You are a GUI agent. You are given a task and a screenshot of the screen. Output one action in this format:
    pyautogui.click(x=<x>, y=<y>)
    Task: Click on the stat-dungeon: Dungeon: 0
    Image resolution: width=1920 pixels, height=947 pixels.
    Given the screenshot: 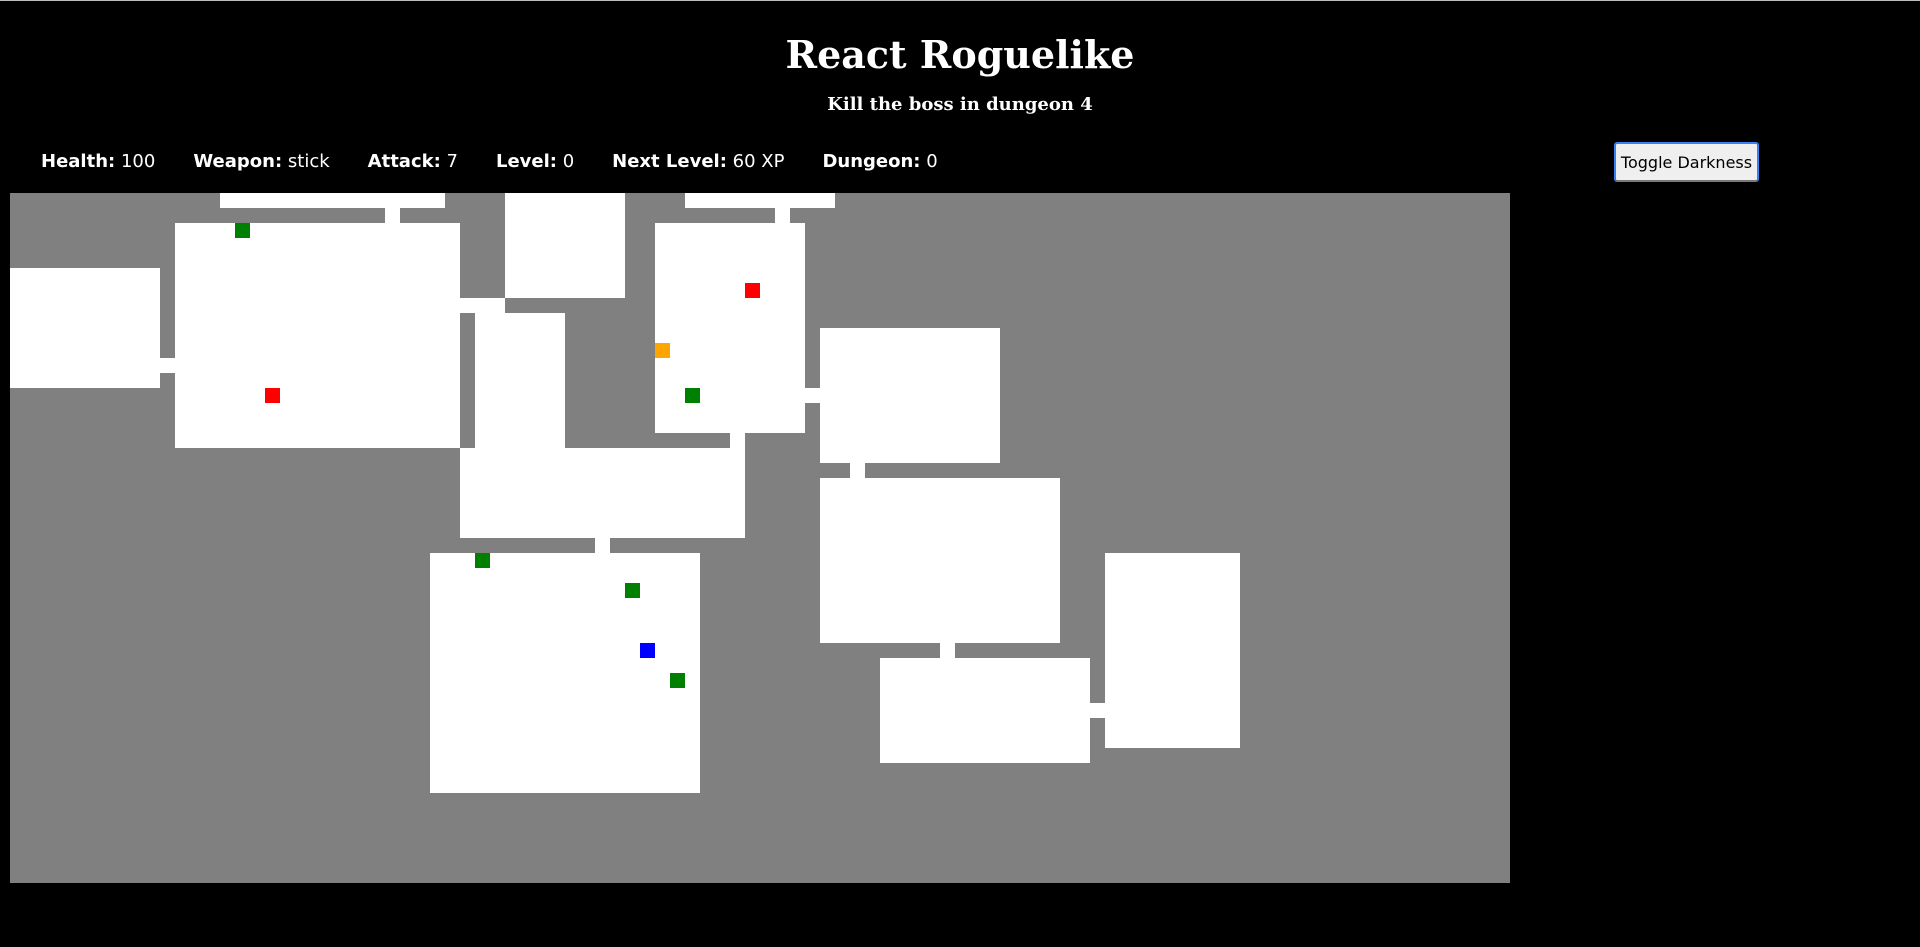 What is the action you would take?
    pyautogui.click(x=879, y=161)
    